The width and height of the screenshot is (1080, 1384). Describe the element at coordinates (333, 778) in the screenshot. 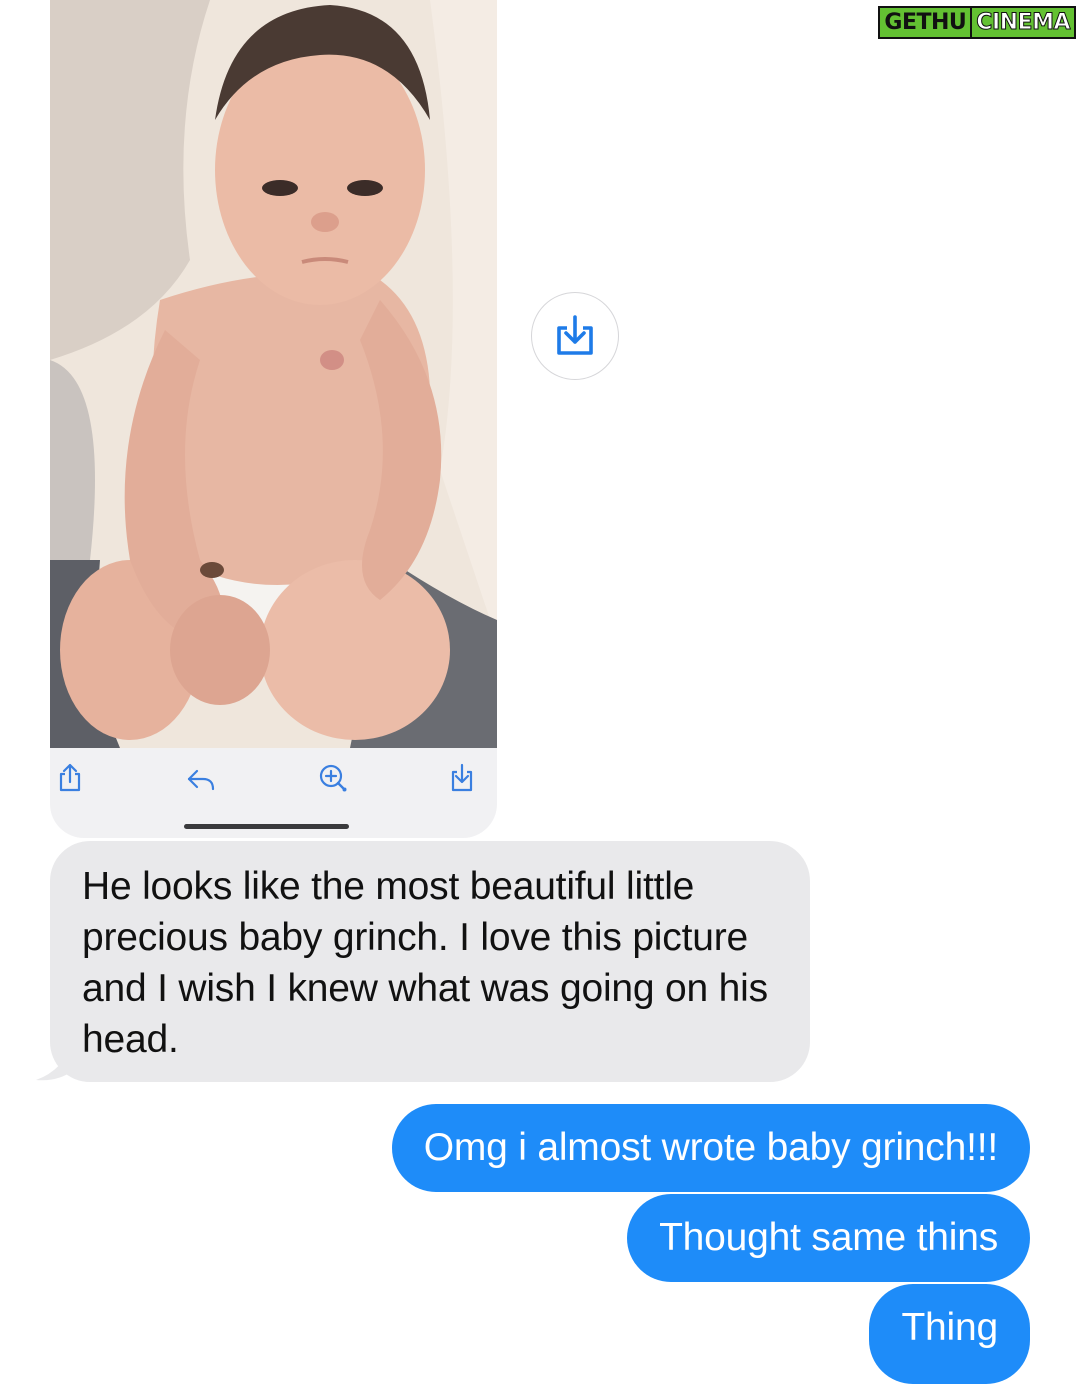

I see `zoom-icon` at that location.